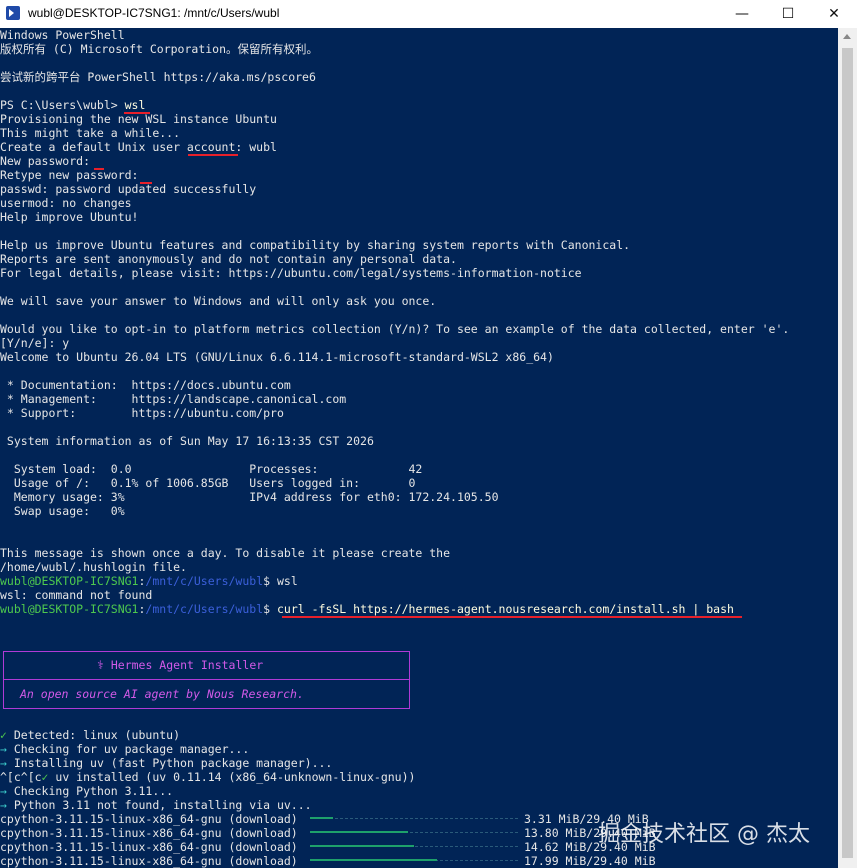 This screenshot has width=857, height=868. What do you see at coordinates (145, 385) in the screenshot?
I see `terminal-line: * Documentation: https://docs.ubuntu.com` at bounding box center [145, 385].